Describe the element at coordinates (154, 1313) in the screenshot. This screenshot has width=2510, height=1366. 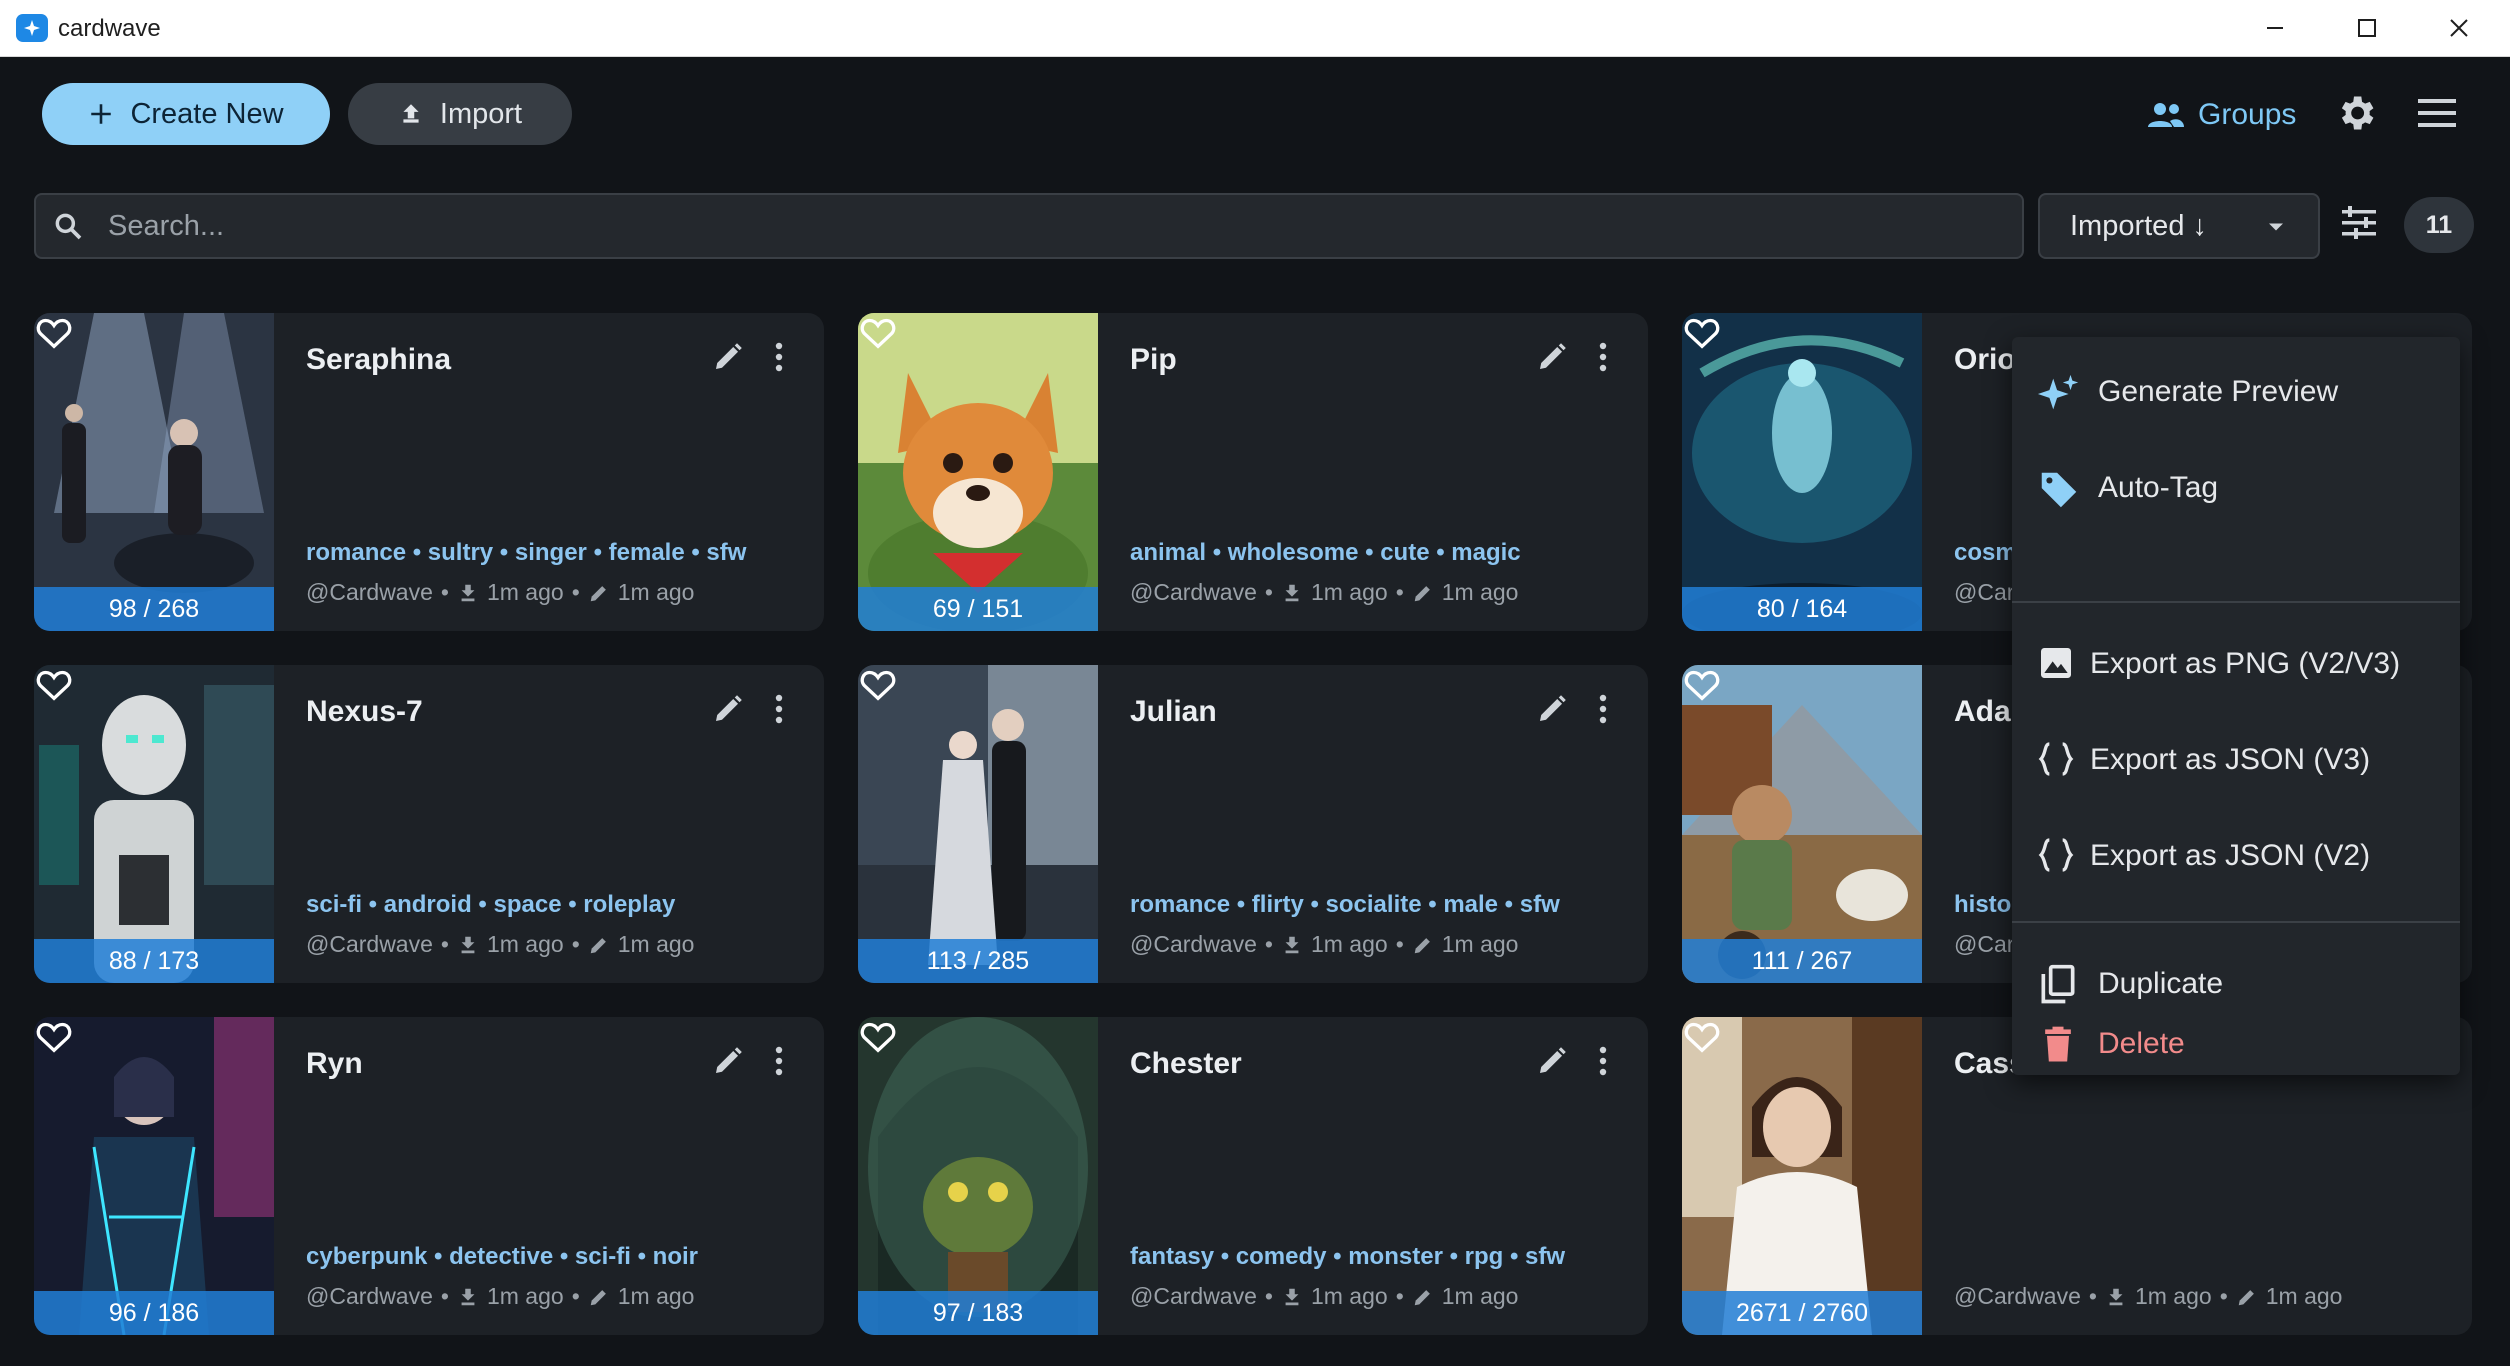
I see `token-count: 96 / 186` at that location.